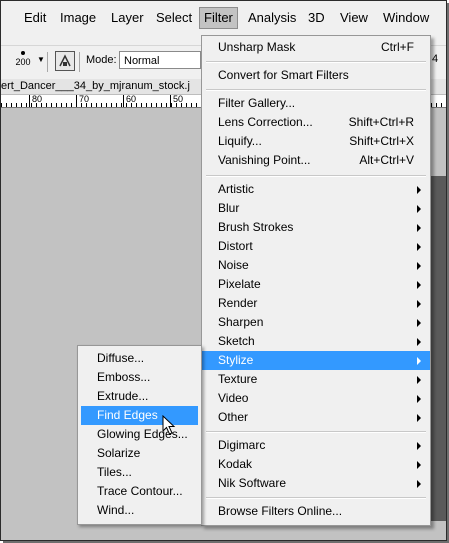  I want to click on menu-item-label: Digimarc, so click(242, 445).